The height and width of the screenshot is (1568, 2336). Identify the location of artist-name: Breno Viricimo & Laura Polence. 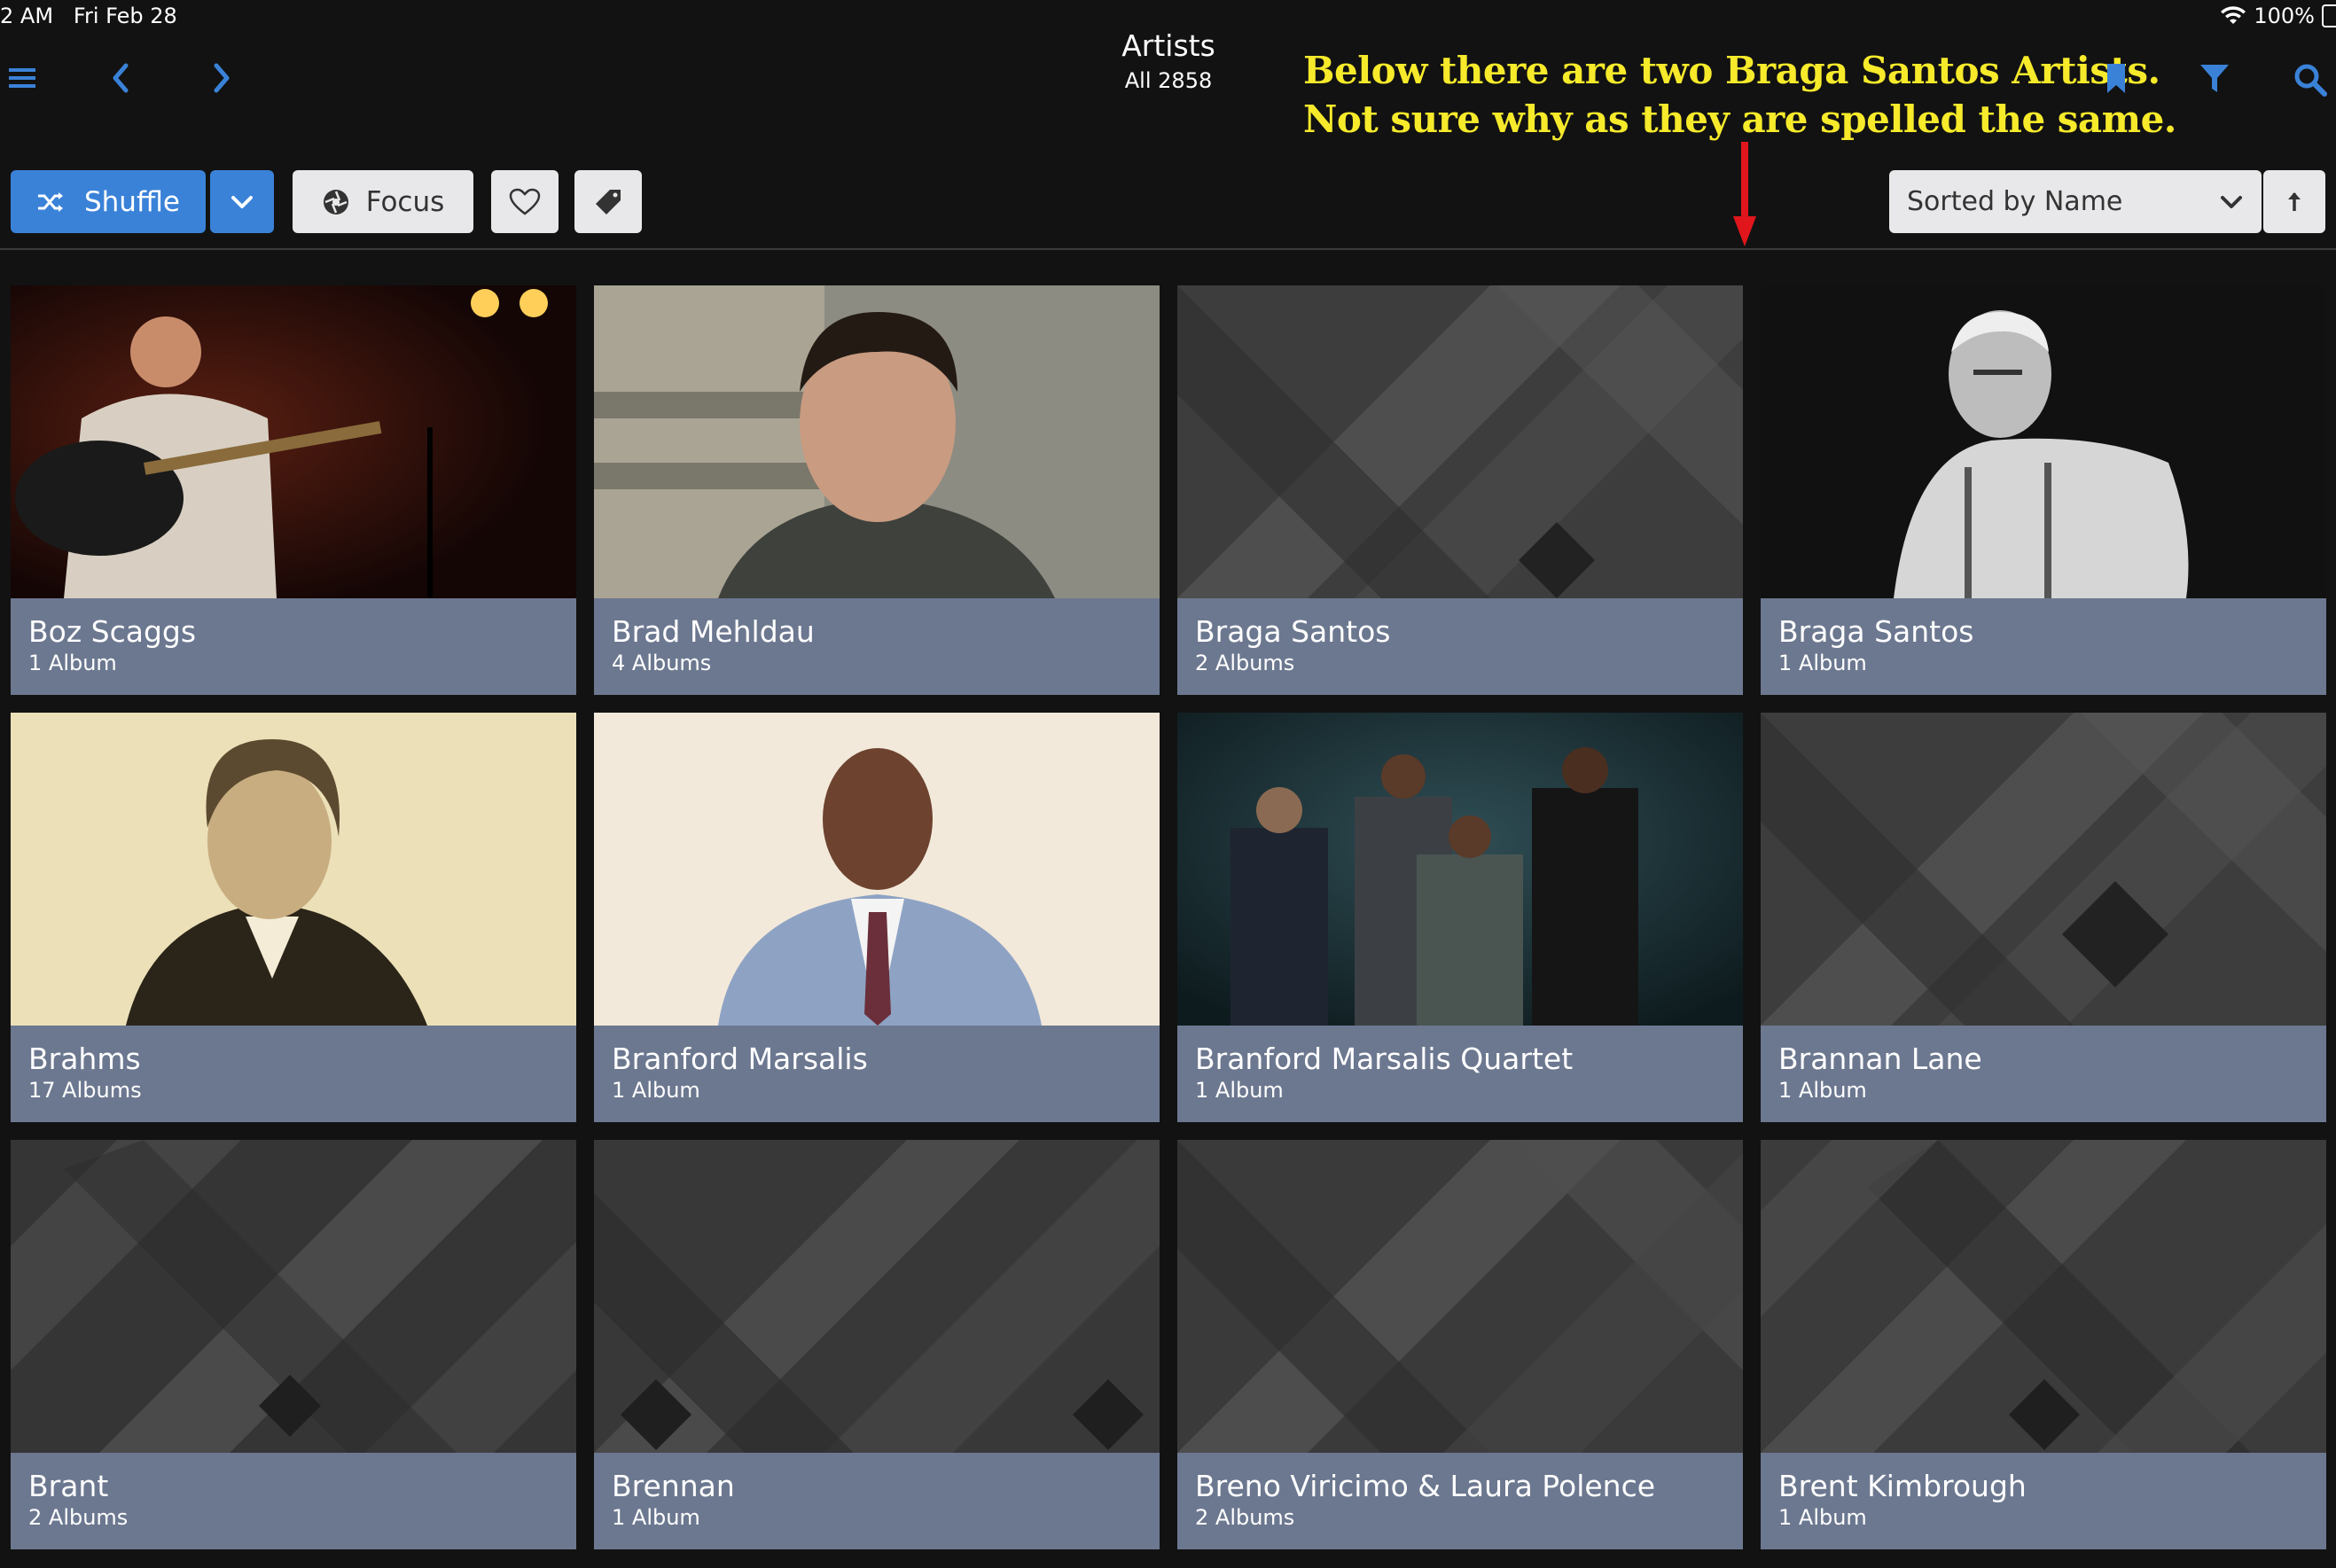
(1425, 1486).